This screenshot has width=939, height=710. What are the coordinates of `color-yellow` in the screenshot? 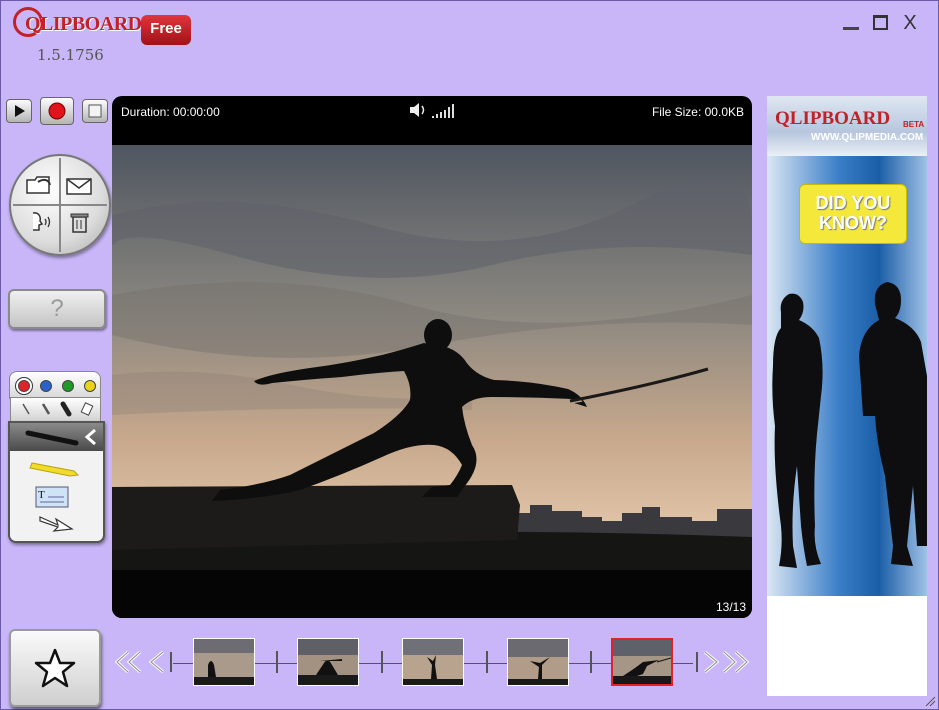 It's located at (90, 386).